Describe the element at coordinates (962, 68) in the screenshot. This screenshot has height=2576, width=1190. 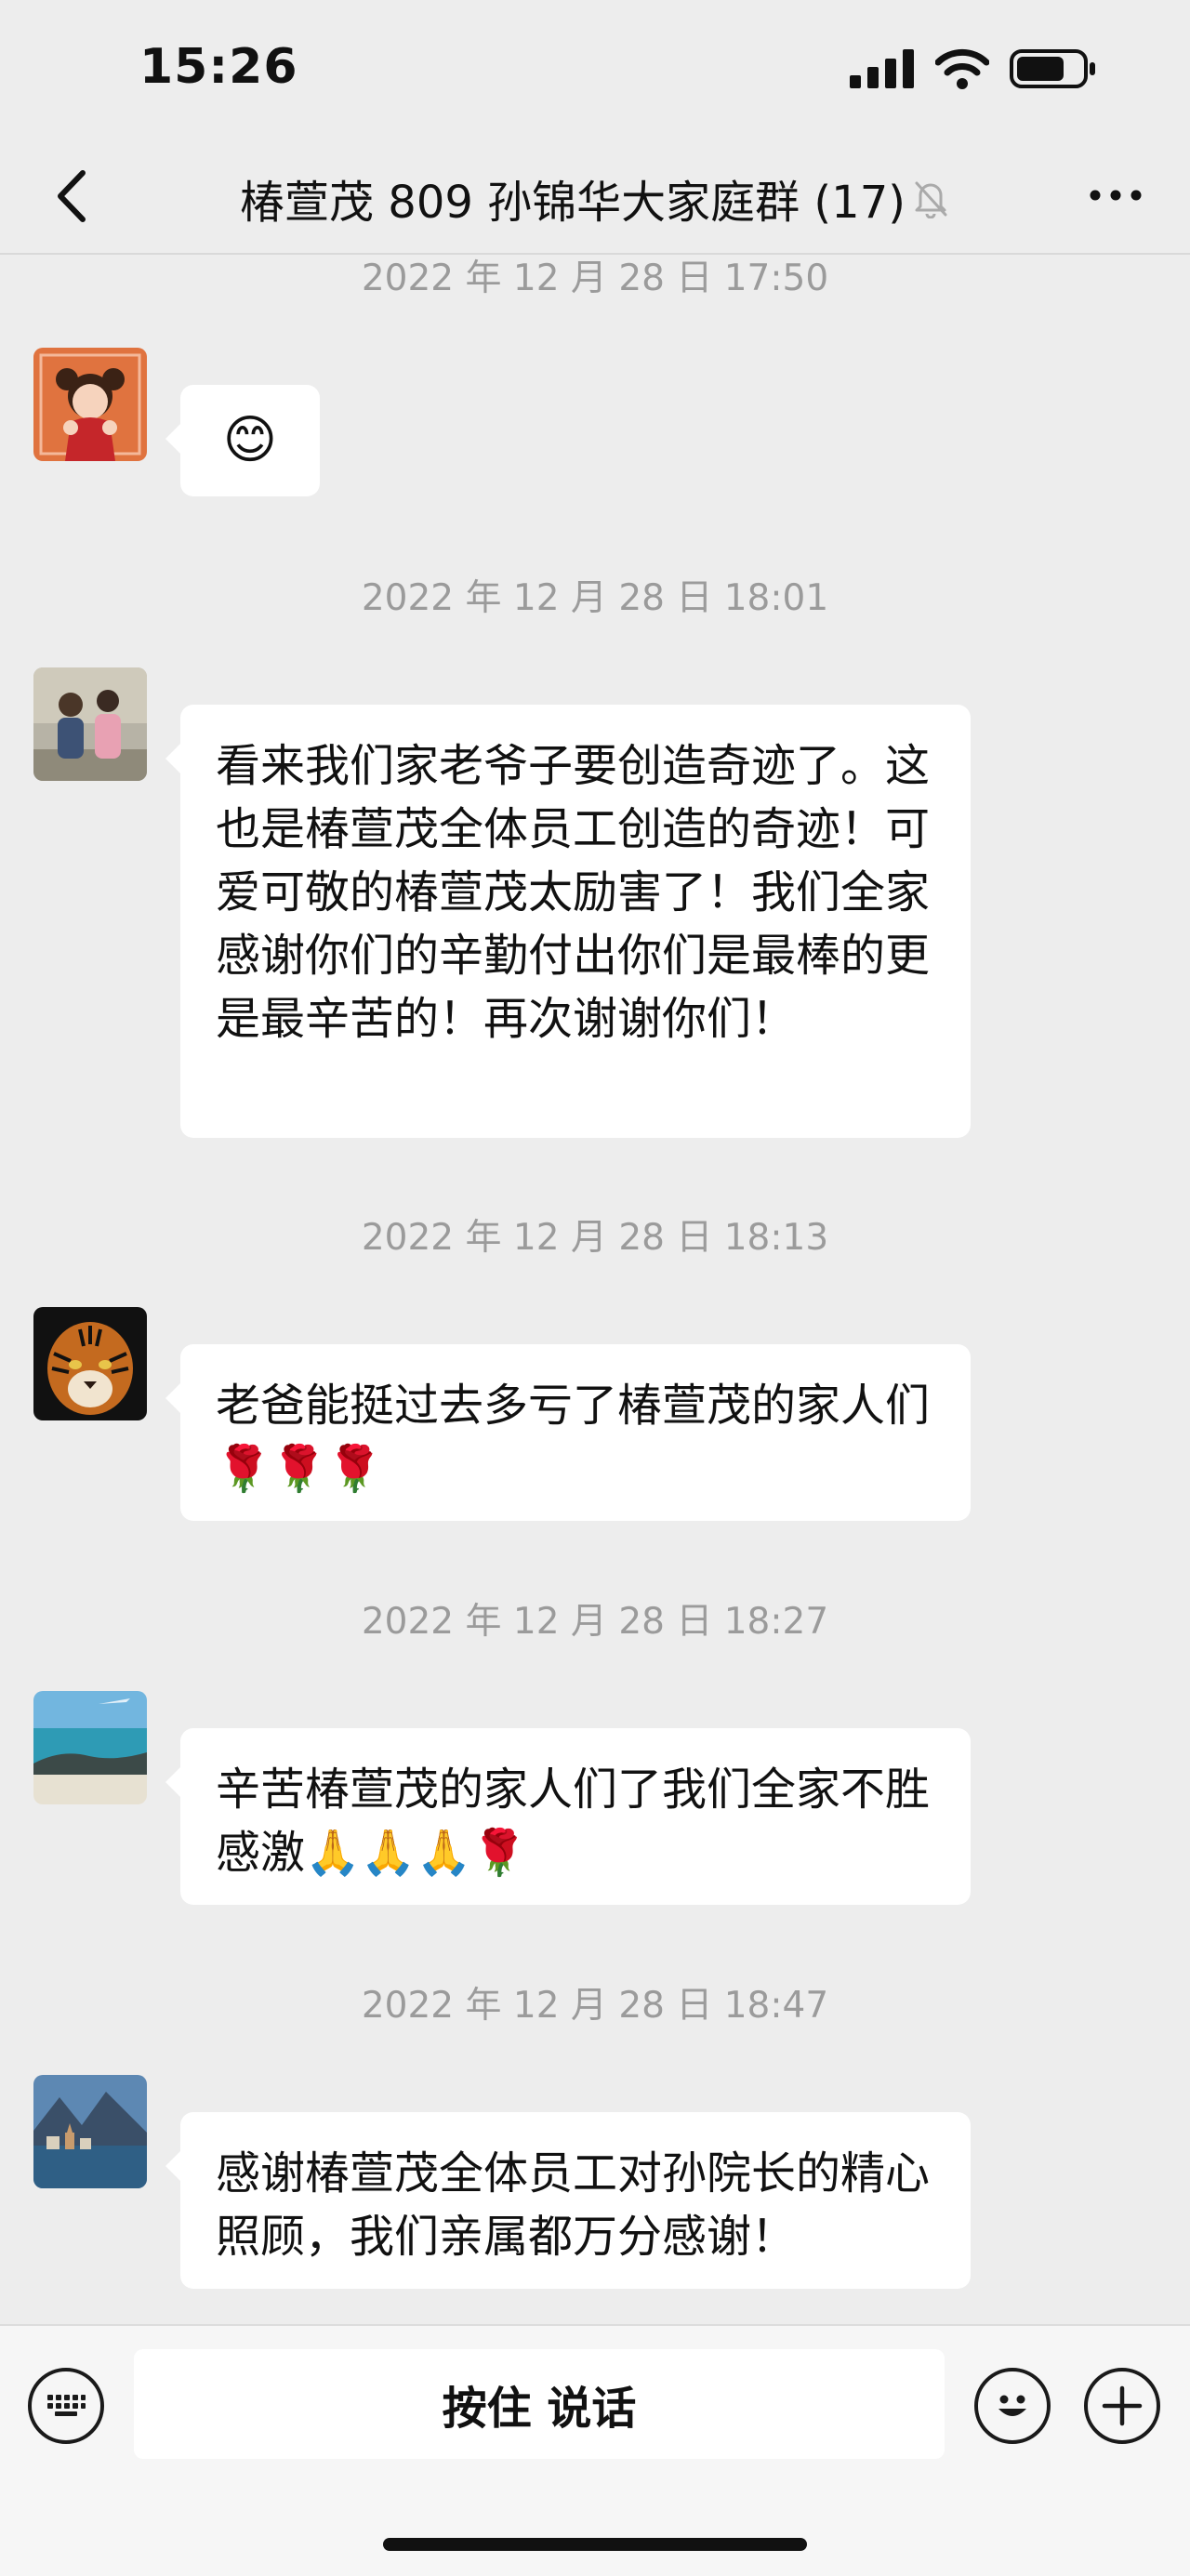
I see `wifi-icon` at that location.